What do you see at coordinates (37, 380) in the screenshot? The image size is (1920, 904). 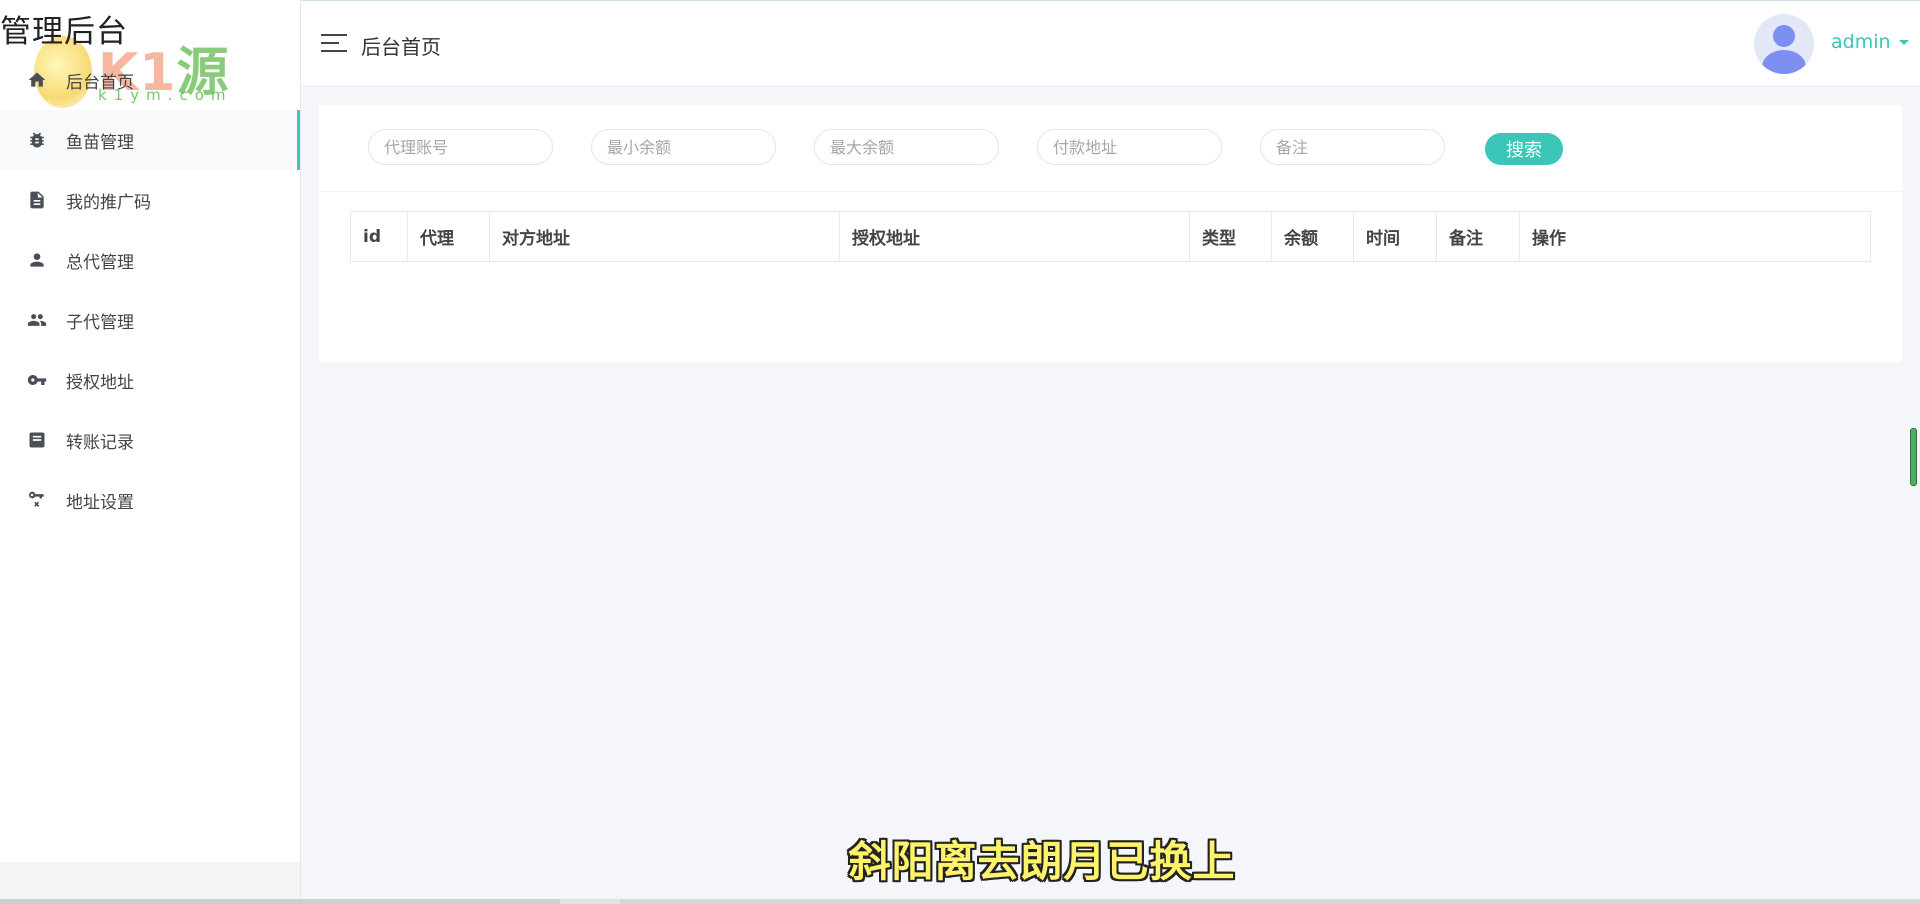 I see `key-icon` at bounding box center [37, 380].